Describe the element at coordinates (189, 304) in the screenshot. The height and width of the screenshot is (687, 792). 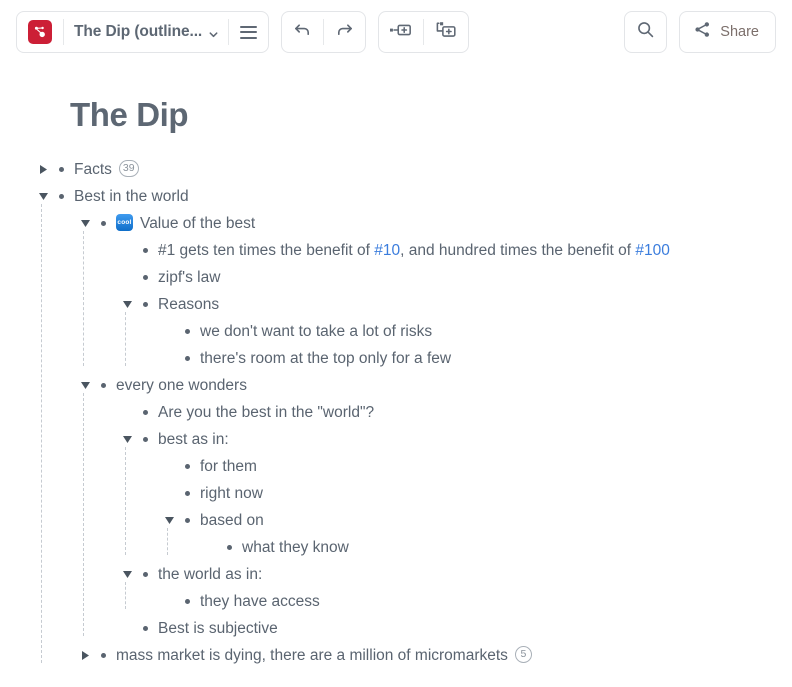
I see `outline-row-text: Reasons` at that location.